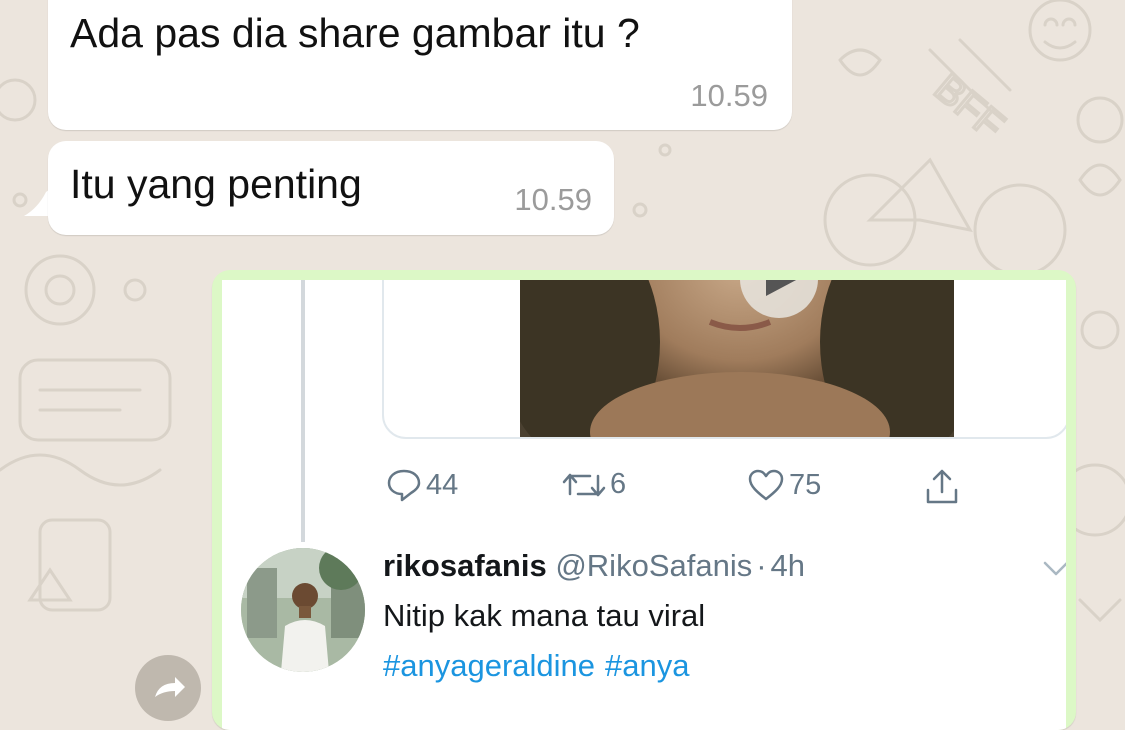 The width and height of the screenshot is (1125, 730). I want to click on tweet-header: rikosafanis @RikoSafanis · 4h, so click(594, 566).